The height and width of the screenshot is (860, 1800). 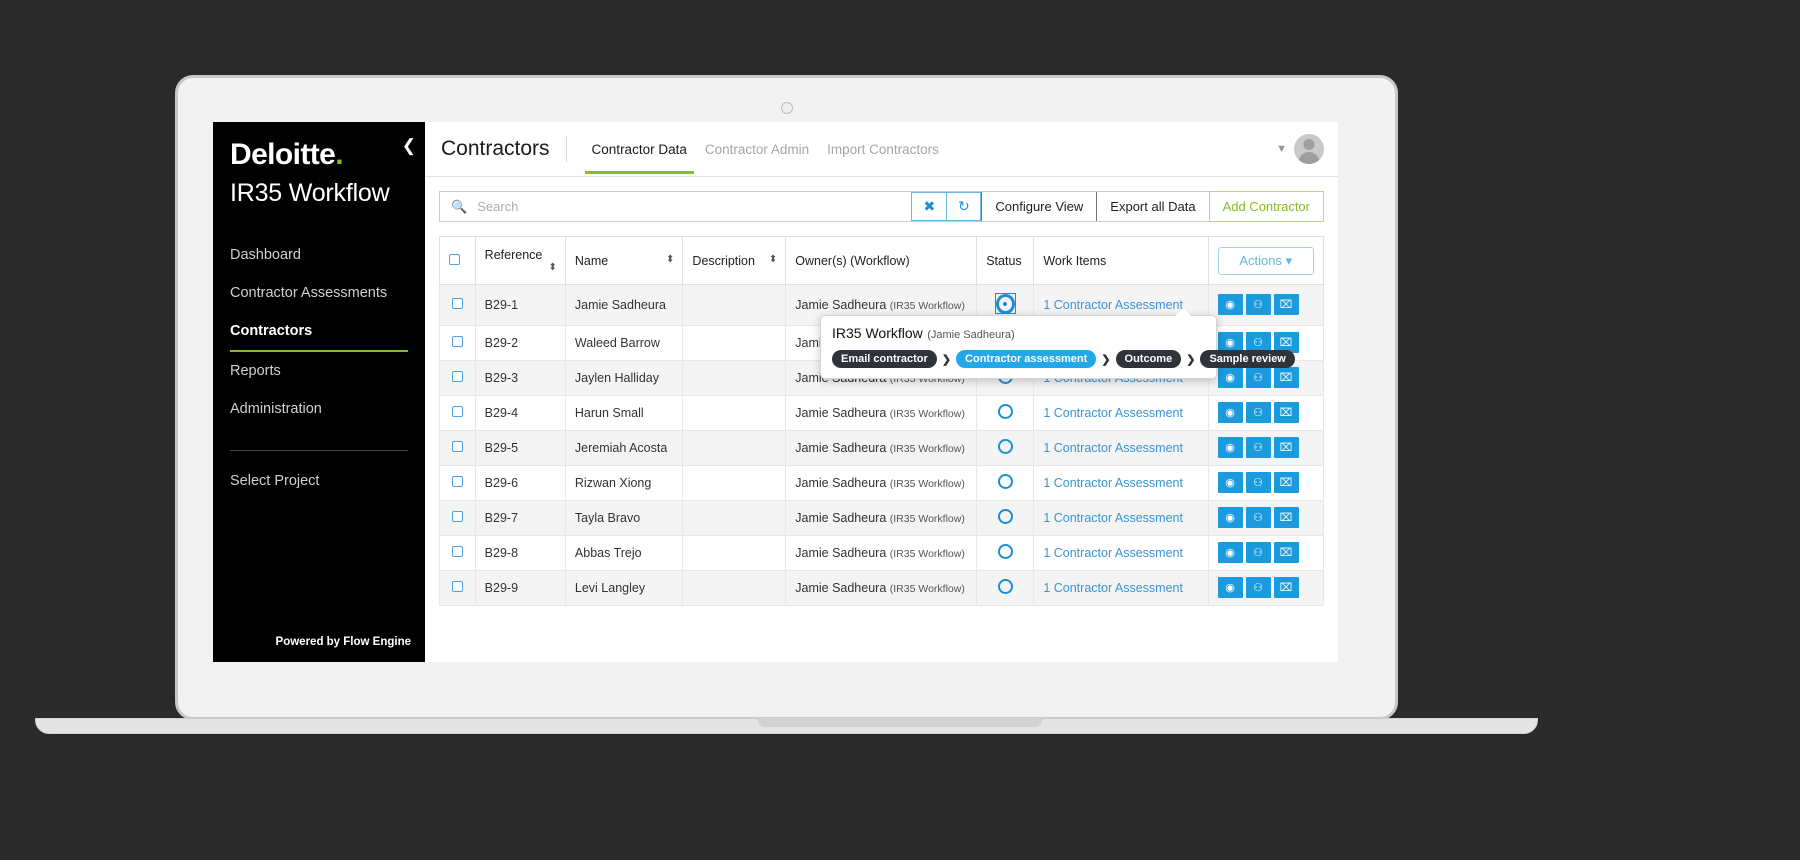 I want to click on search-box: 🔍, so click(x=675, y=206).